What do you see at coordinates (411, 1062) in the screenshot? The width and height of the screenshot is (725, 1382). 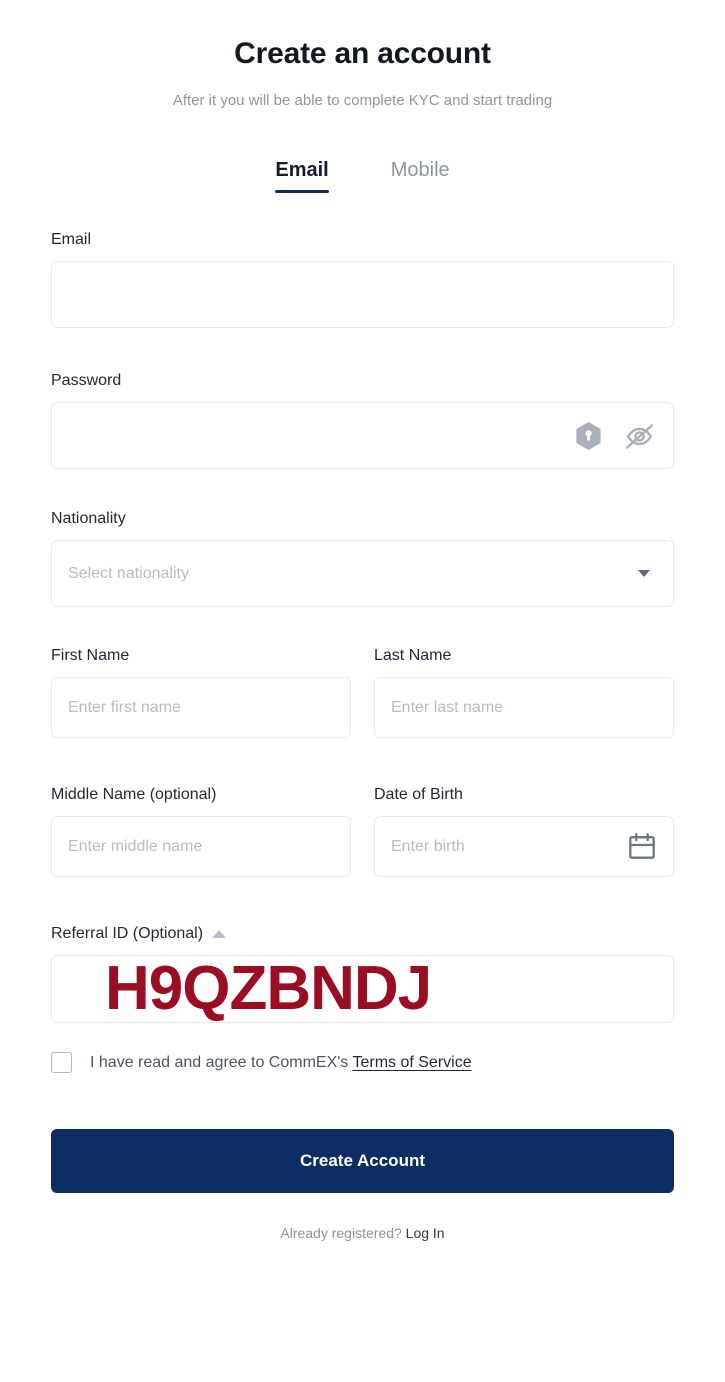 I see `terms-of-service-link: Terms of Service` at bounding box center [411, 1062].